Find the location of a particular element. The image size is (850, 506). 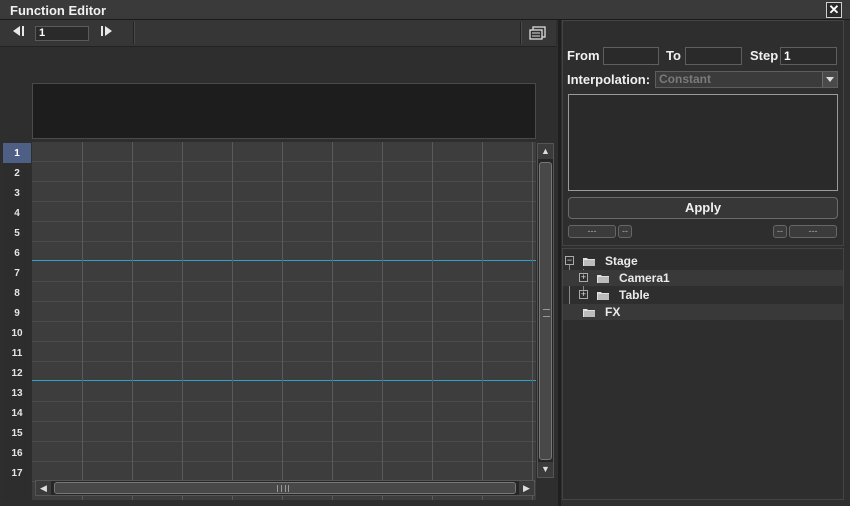

scroll-up-icon: ▲ is located at coordinates (545, 151).